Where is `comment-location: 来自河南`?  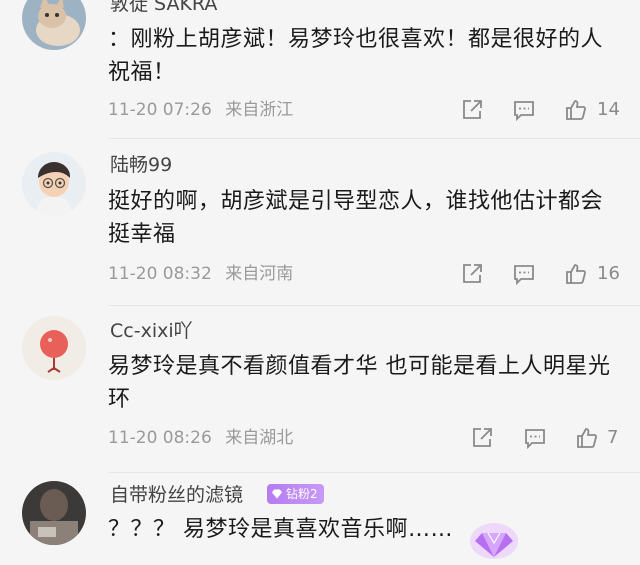 comment-location: 来自河南 is located at coordinates (259, 274).